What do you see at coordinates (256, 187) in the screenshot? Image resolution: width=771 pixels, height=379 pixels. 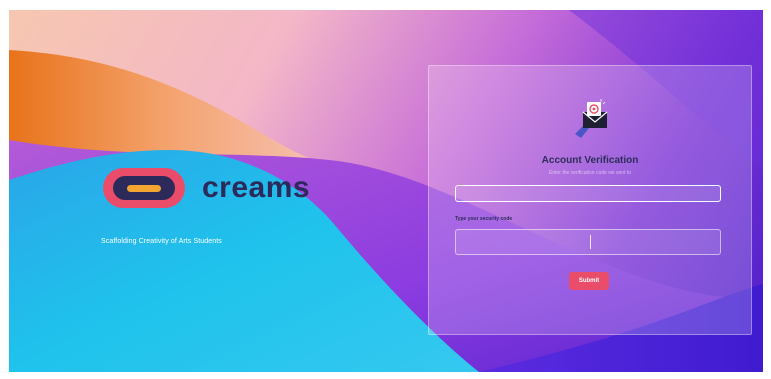 I see `brand-name: creams` at bounding box center [256, 187].